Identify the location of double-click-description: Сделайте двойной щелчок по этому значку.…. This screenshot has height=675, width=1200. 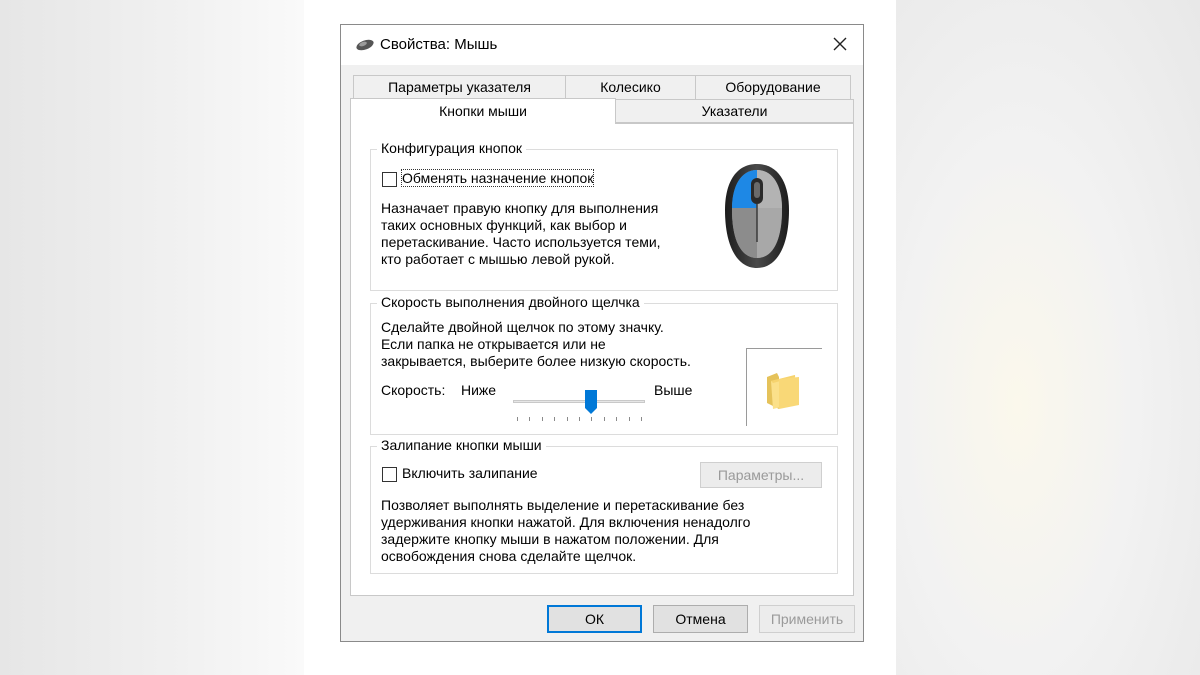
(536, 344).